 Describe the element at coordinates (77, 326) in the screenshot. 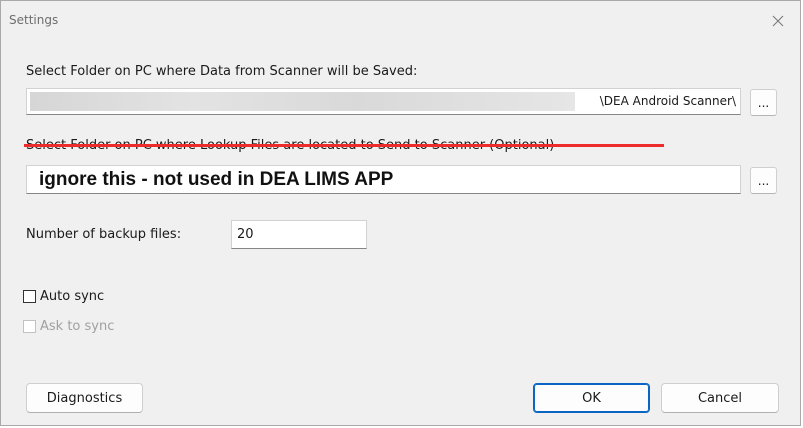

I see `ask-to-sync-label: Ask to sync` at that location.